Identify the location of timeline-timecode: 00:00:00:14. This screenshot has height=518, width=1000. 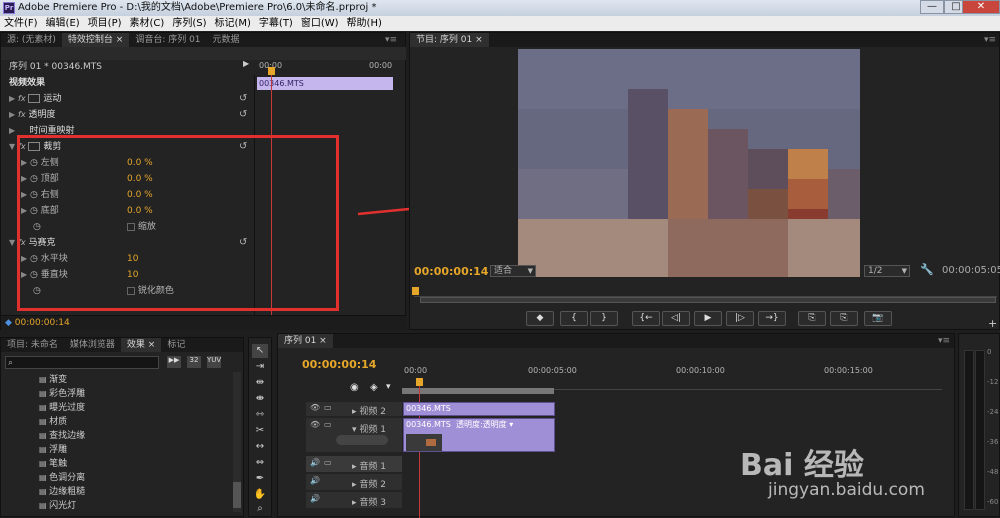
(339, 364).